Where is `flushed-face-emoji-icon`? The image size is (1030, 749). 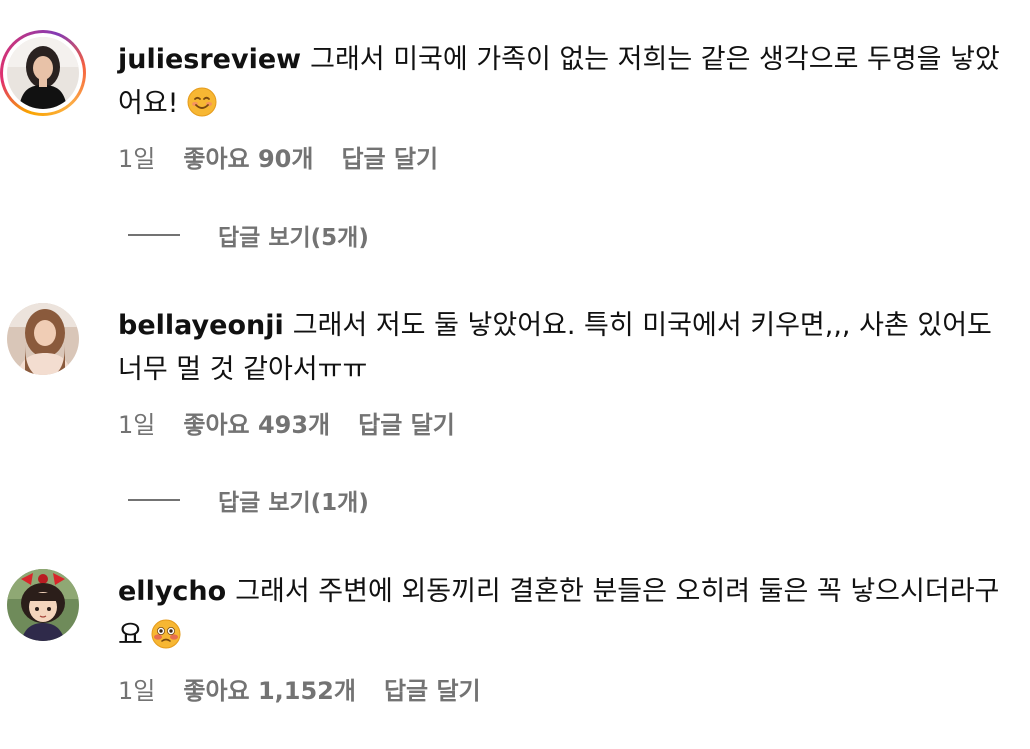 flushed-face-emoji-icon is located at coordinates (166, 634).